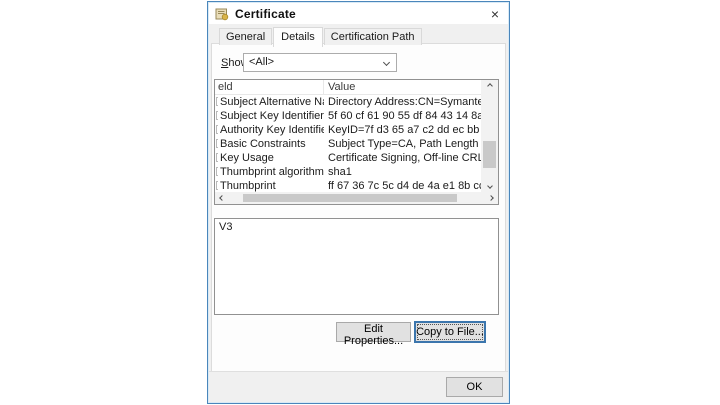  What do you see at coordinates (495, 14) in the screenshot?
I see `close-icon: ×` at bounding box center [495, 14].